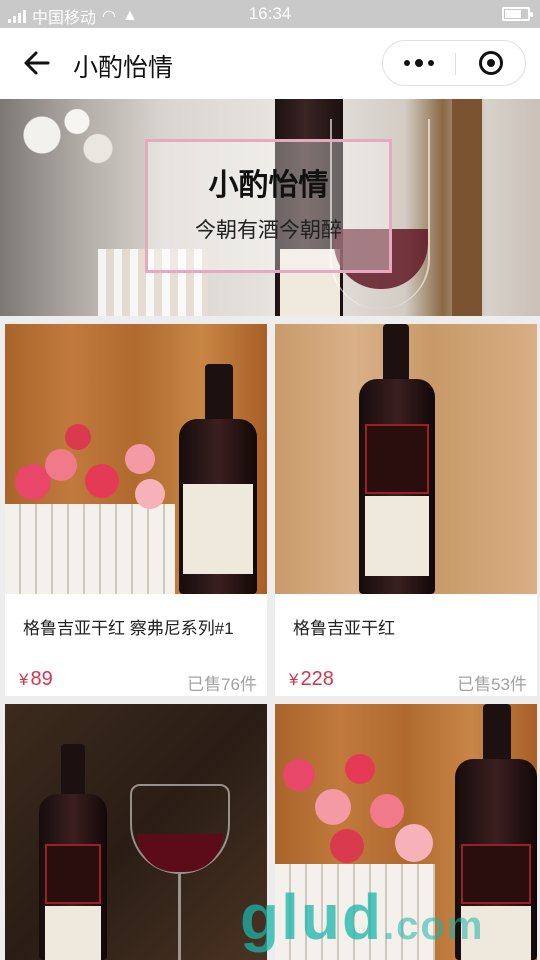 The height and width of the screenshot is (960, 540). Describe the element at coordinates (123, 68) in the screenshot. I see `page-title: 小酌怡情` at that location.